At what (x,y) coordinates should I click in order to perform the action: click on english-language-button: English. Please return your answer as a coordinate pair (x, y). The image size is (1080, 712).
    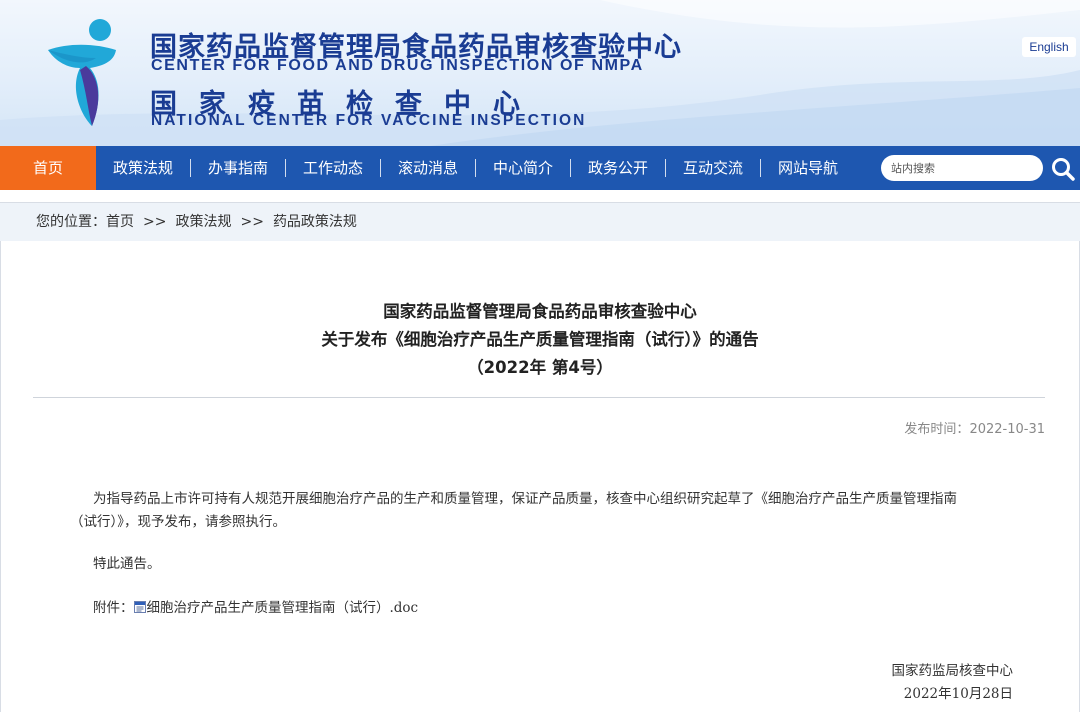
    Looking at the image, I should click on (1049, 47).